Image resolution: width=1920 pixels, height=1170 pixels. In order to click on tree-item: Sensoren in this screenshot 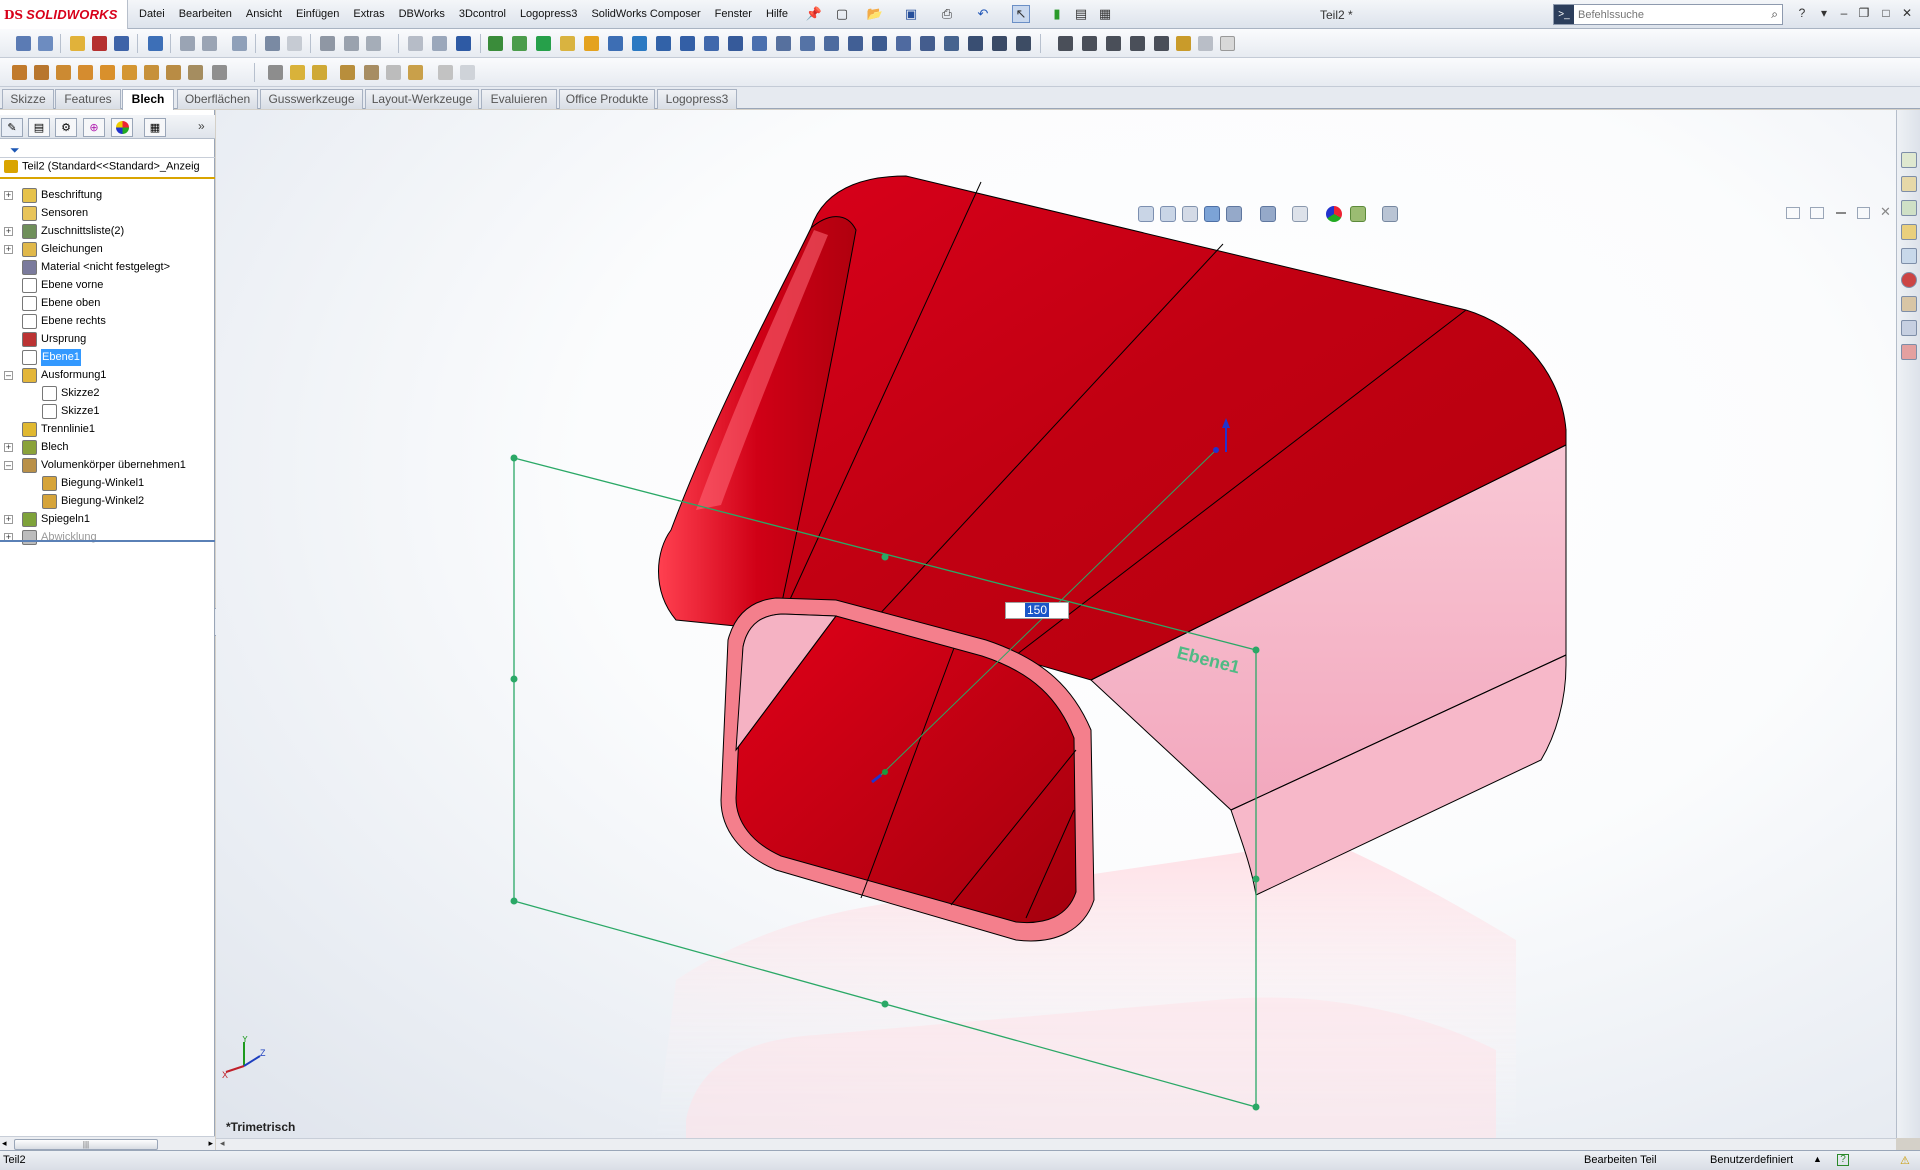, I will do `click(55, 213)`.